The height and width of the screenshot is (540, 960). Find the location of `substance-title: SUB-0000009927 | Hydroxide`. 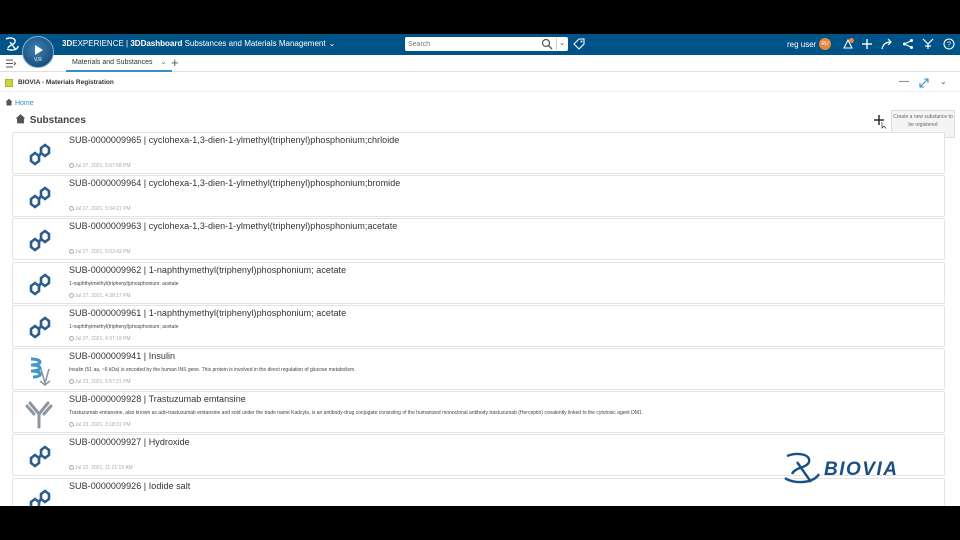

substance-title: SUB-0000009927 | Hydroxide is located at coordinates (129, 442).